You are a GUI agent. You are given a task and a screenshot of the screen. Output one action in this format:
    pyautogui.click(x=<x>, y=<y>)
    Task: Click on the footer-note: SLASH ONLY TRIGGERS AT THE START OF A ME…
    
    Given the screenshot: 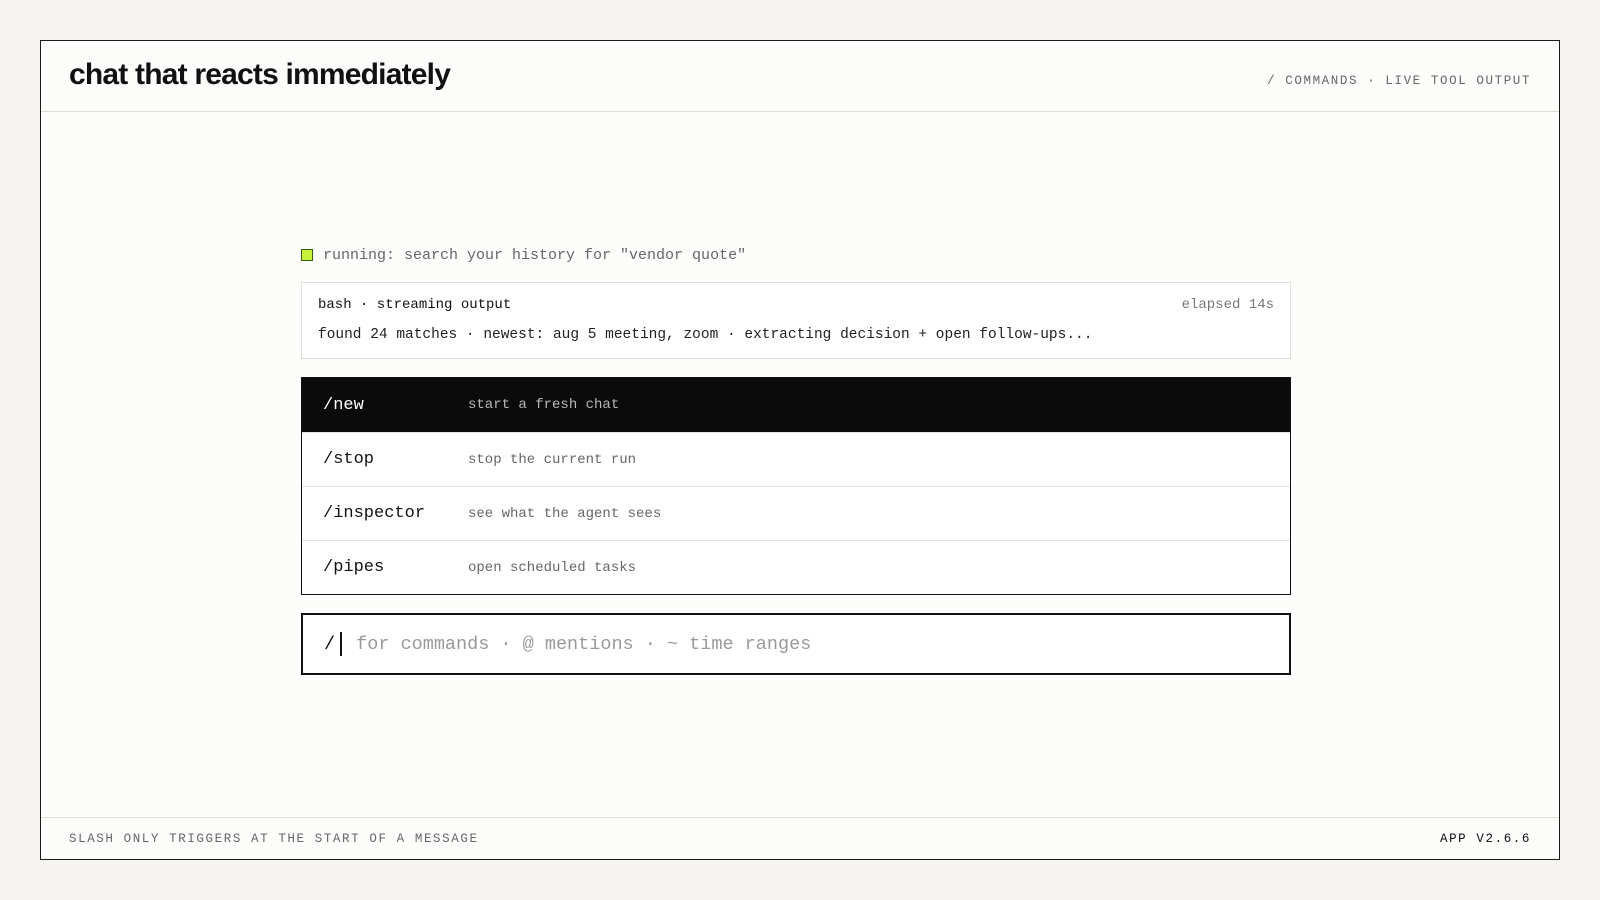 What is the action you would take?
    pyautogui.click(x=274, y=839)
    